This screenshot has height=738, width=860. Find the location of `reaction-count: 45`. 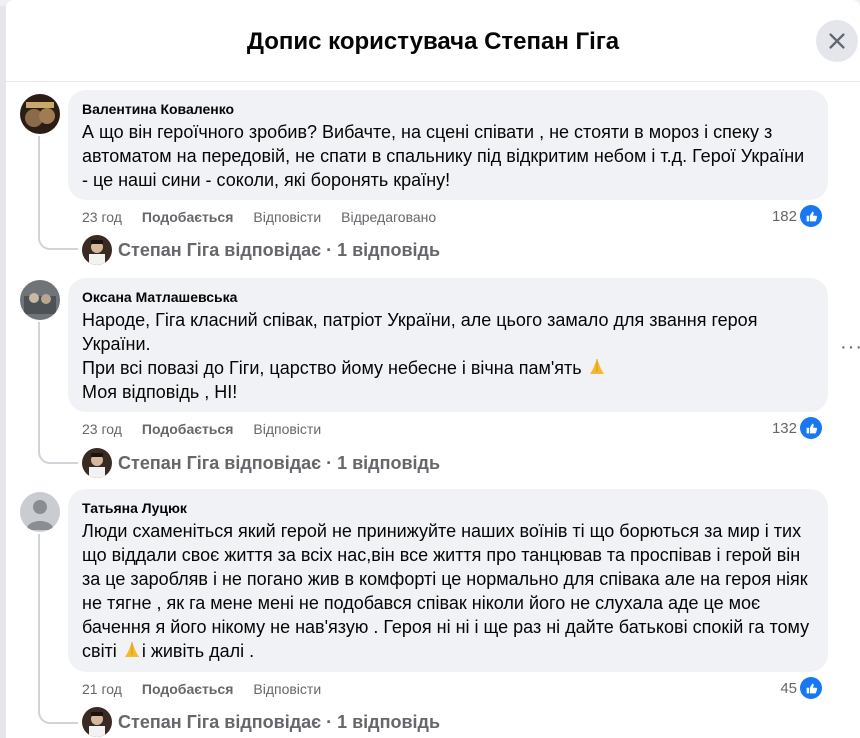

reaction-count: 45 is located at coordinates (788, 688).